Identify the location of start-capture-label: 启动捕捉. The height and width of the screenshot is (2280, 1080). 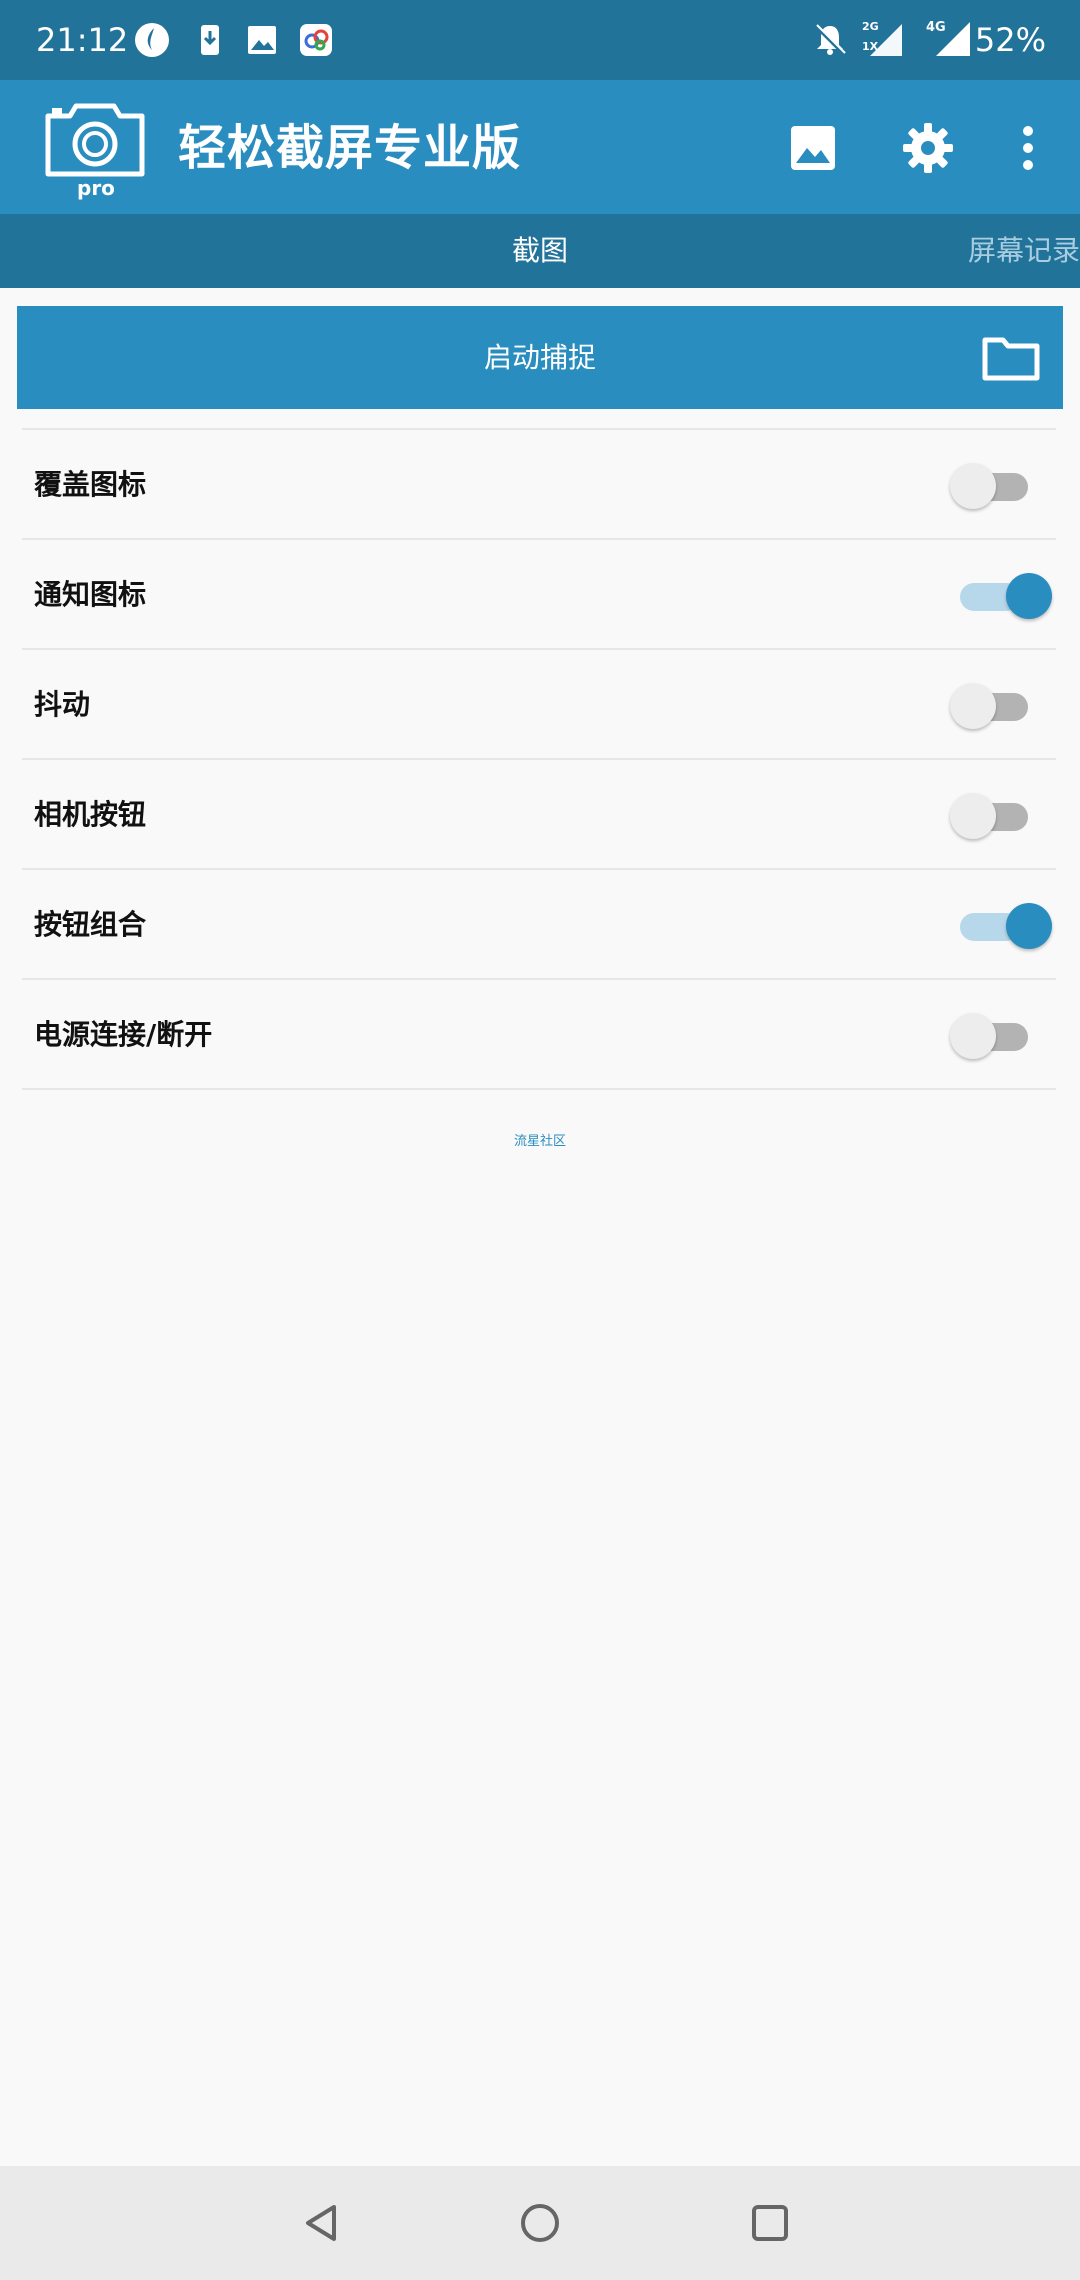
(539, 357).